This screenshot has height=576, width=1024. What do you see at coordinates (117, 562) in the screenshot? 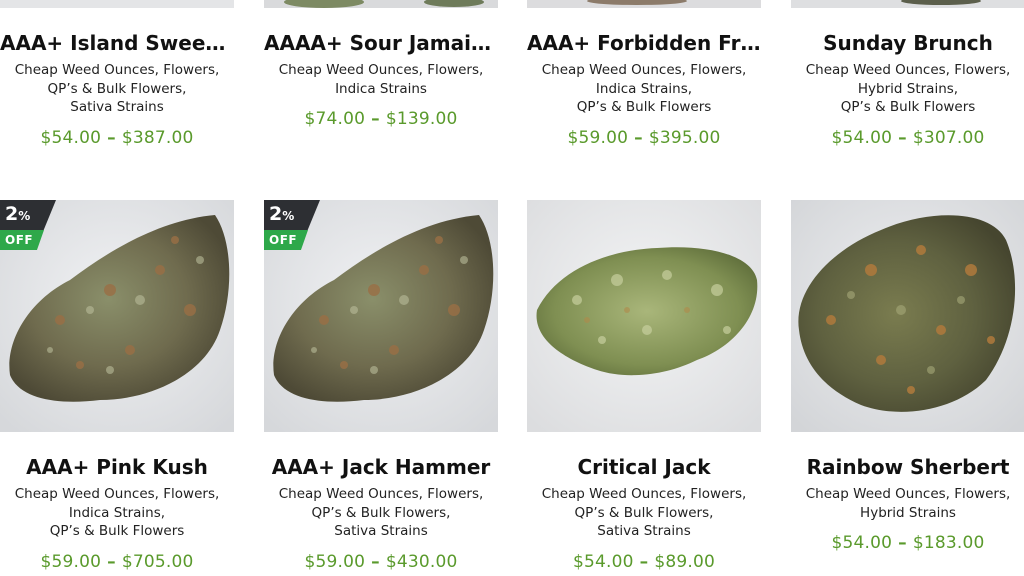
I see `product-price: $59.00– $705.00` at bounding box center [117, 562].